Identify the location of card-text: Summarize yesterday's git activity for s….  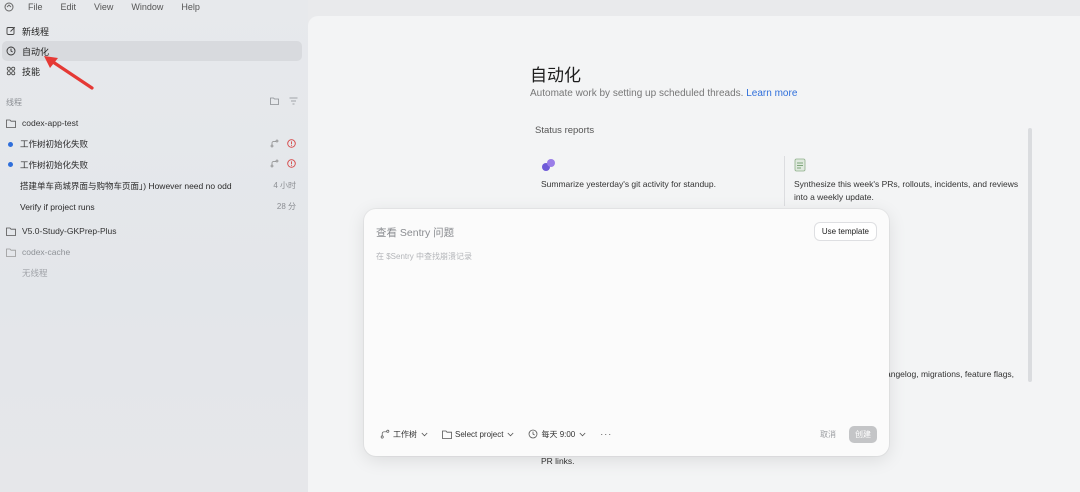
(628, 184).